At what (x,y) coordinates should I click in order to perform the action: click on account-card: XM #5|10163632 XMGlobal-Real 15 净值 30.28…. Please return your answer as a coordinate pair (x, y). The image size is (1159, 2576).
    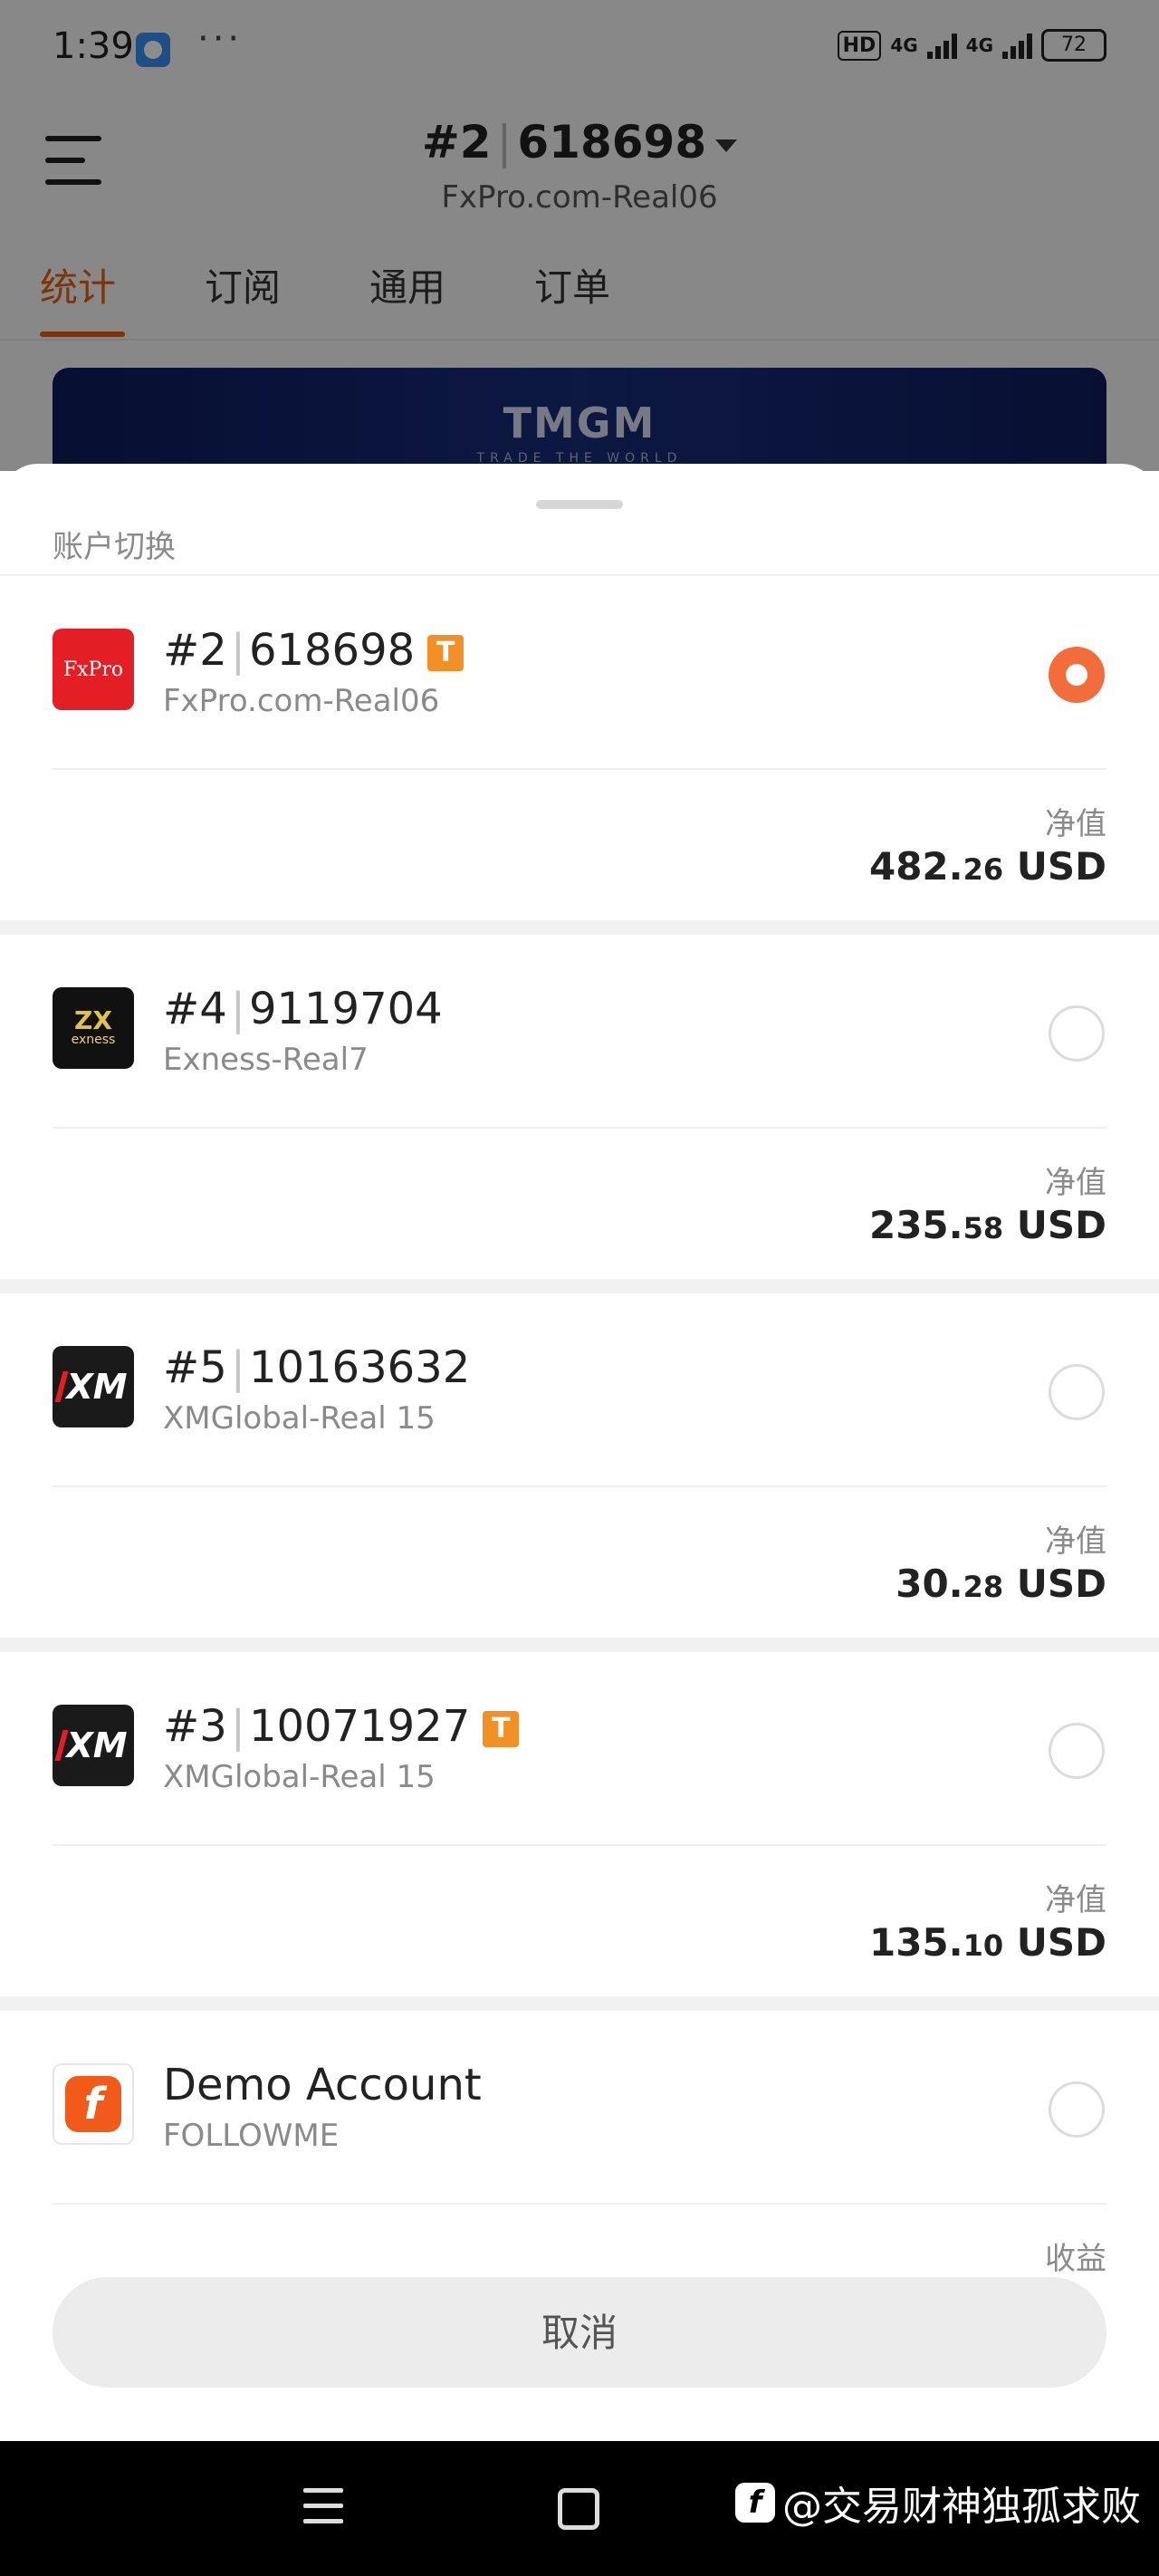
    Looking at the image, I should click on (579, 1465).